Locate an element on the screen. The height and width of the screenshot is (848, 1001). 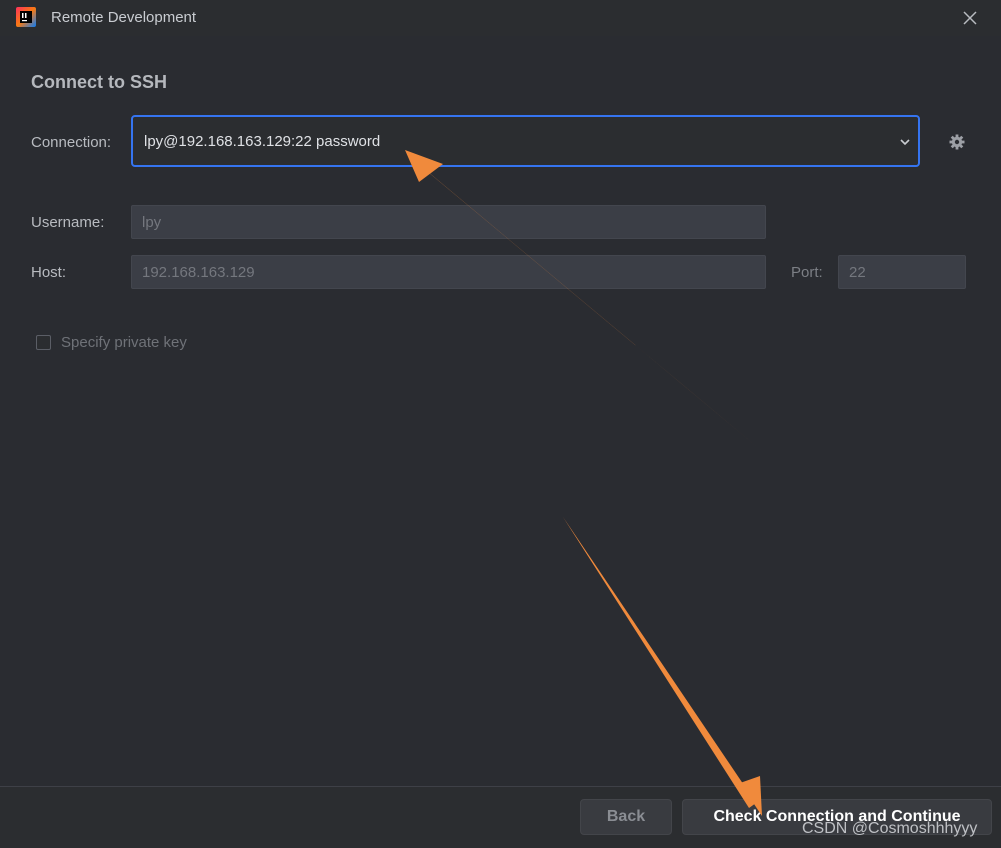
username-field-wrapper is located at coordinates (448, 222).